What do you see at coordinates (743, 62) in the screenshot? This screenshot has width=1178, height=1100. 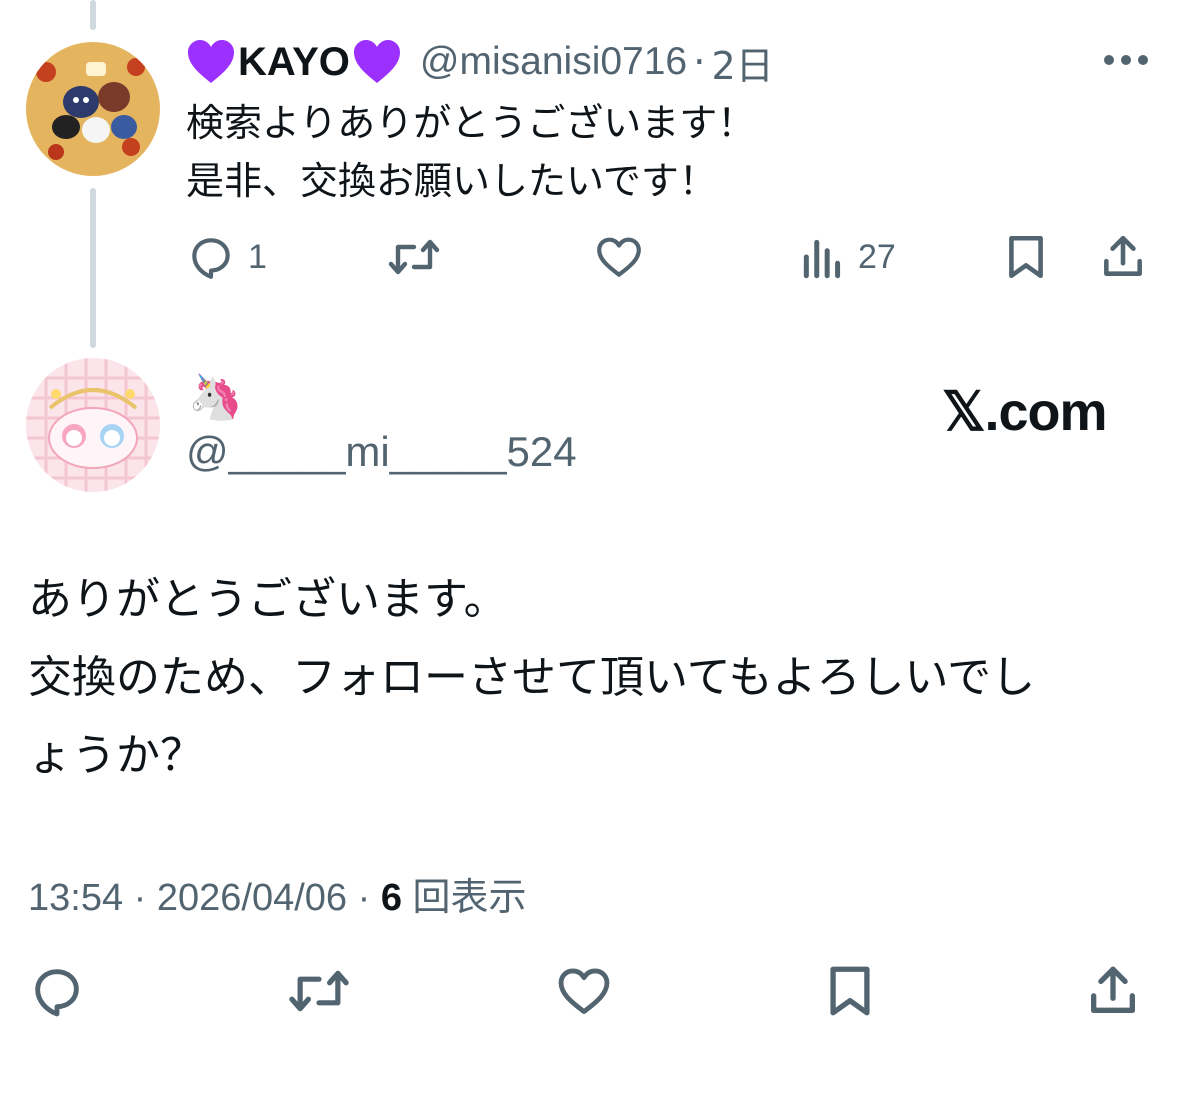 I see `reply-time: 2日` at bounding box center [743, 62].